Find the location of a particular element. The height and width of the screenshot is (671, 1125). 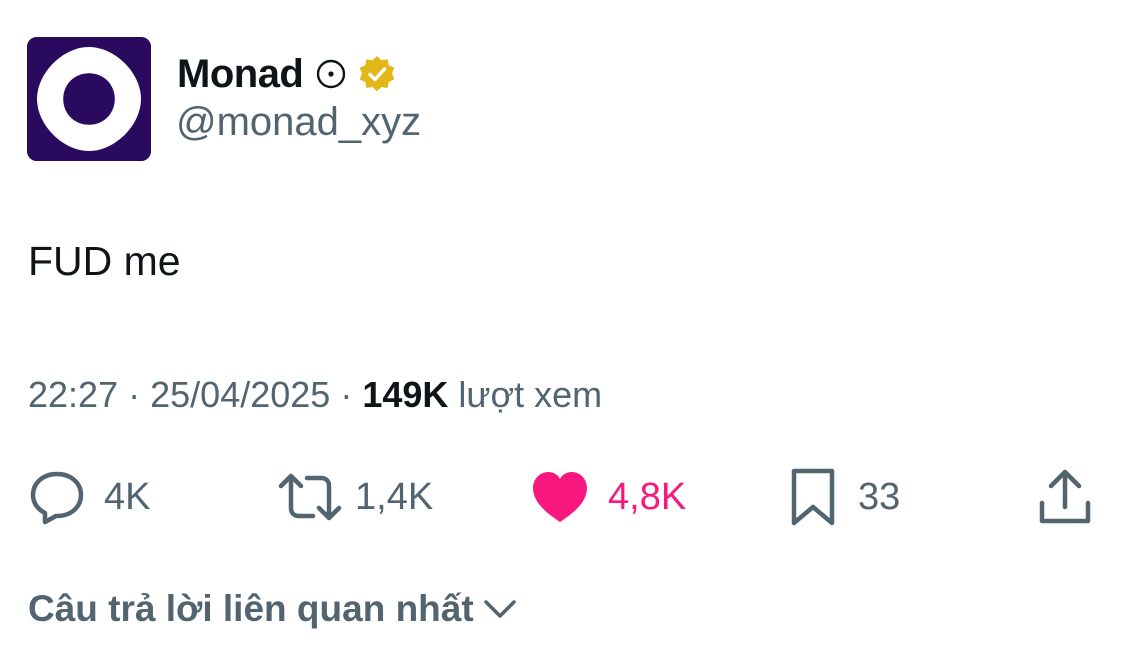

views-label: lượt xem is located at coordinates (530, 394).